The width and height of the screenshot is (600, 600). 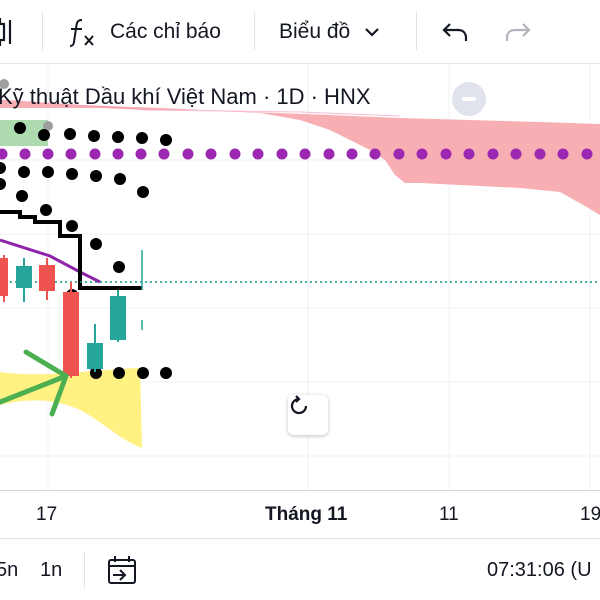 What do you see at coordinates (9, 569) in the screenshot?
I see `range-5-years-button: 5n` at bounding box center [9, 569].